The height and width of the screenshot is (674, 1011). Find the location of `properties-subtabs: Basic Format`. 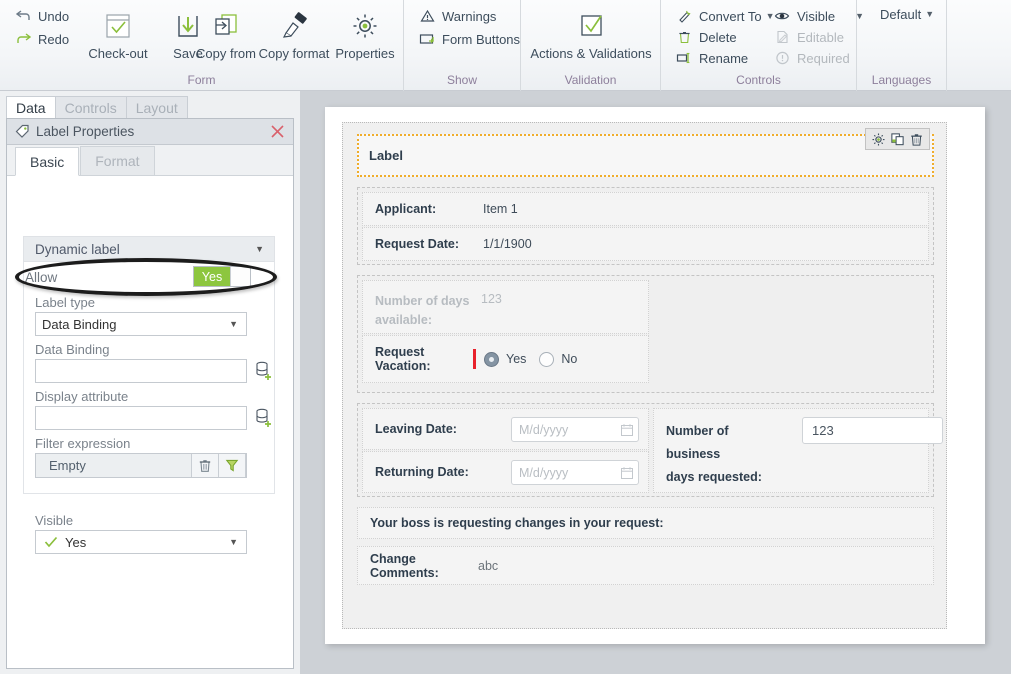

properties-subtabs: Basic Format is located at coordinates (150, 160).